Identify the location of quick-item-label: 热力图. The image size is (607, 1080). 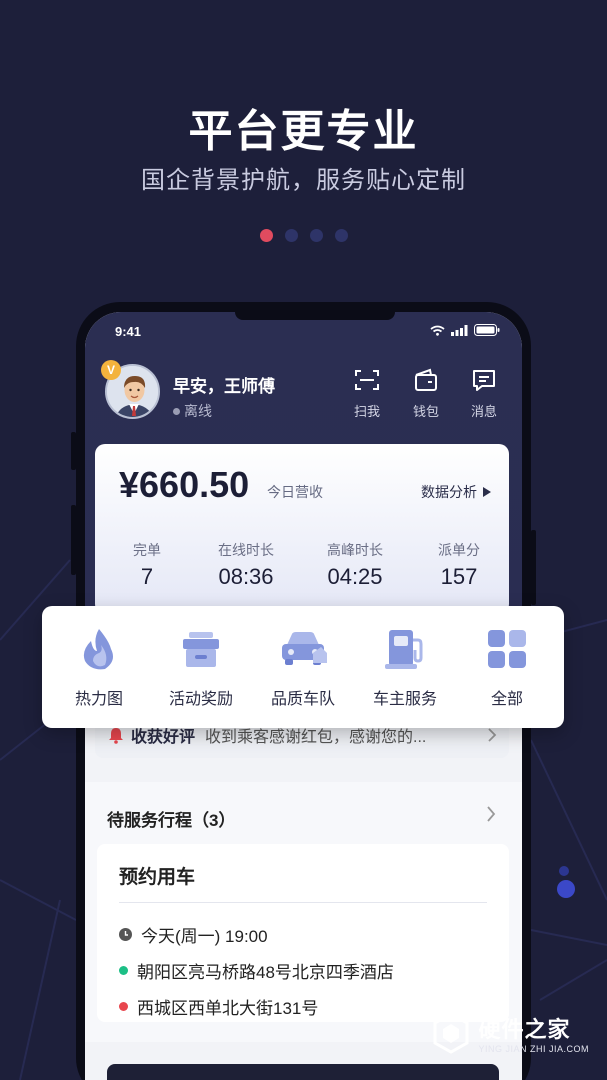
(98, 699).